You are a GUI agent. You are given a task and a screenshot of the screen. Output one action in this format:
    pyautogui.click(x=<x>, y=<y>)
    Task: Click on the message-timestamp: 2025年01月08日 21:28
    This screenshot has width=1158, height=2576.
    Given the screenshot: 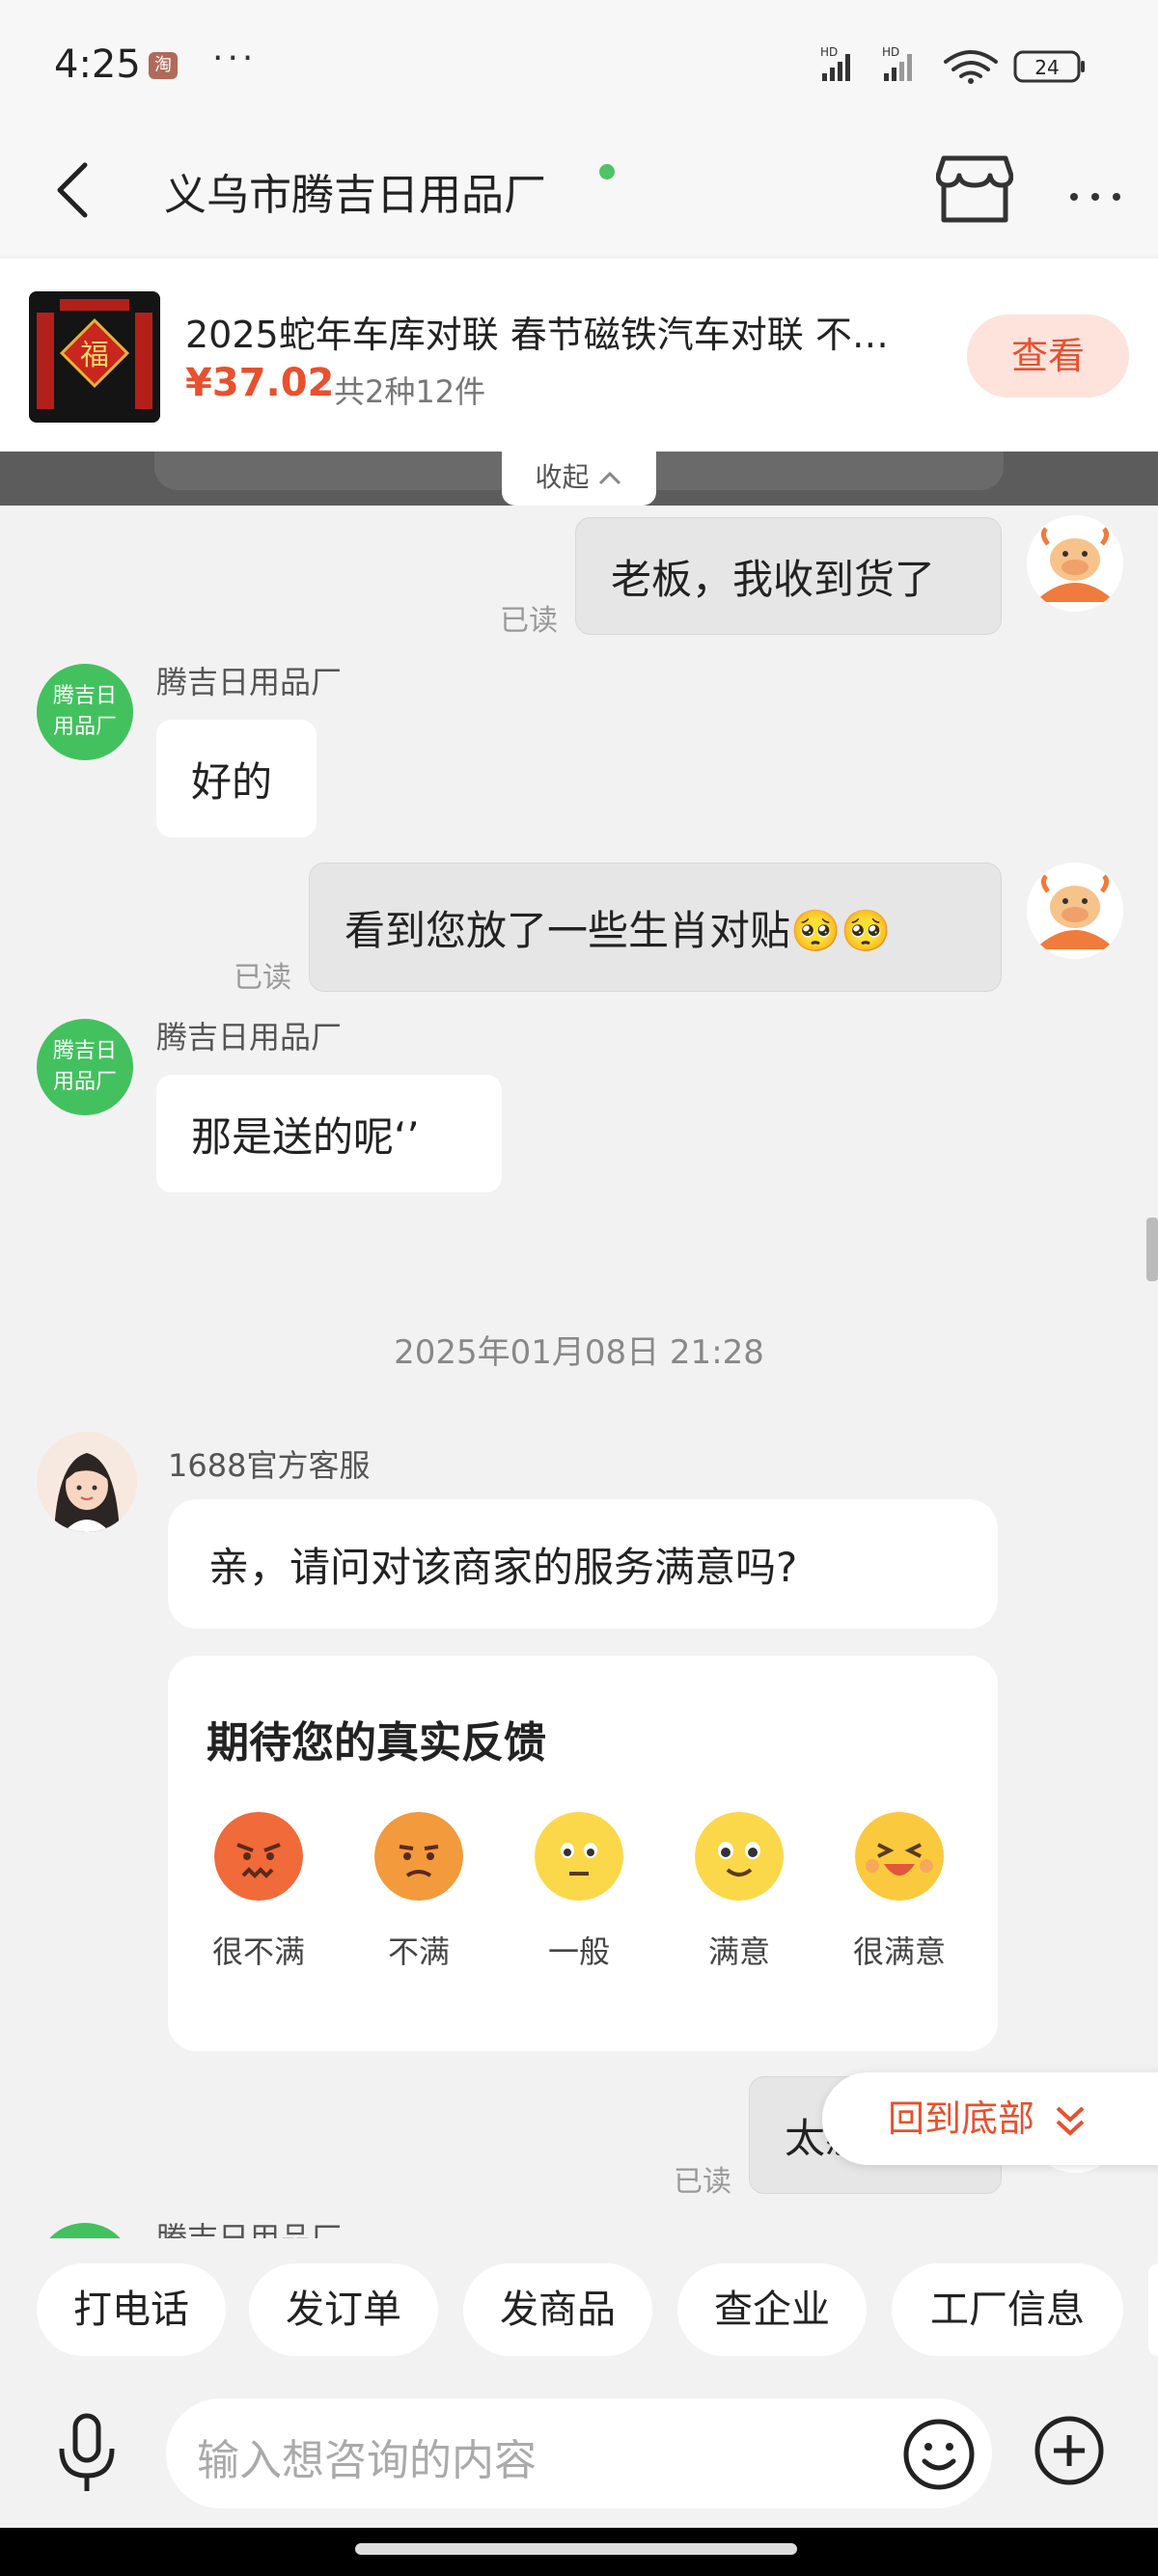 What is the action you would take?
    pyautogui.click(x=579, y=1353)
    